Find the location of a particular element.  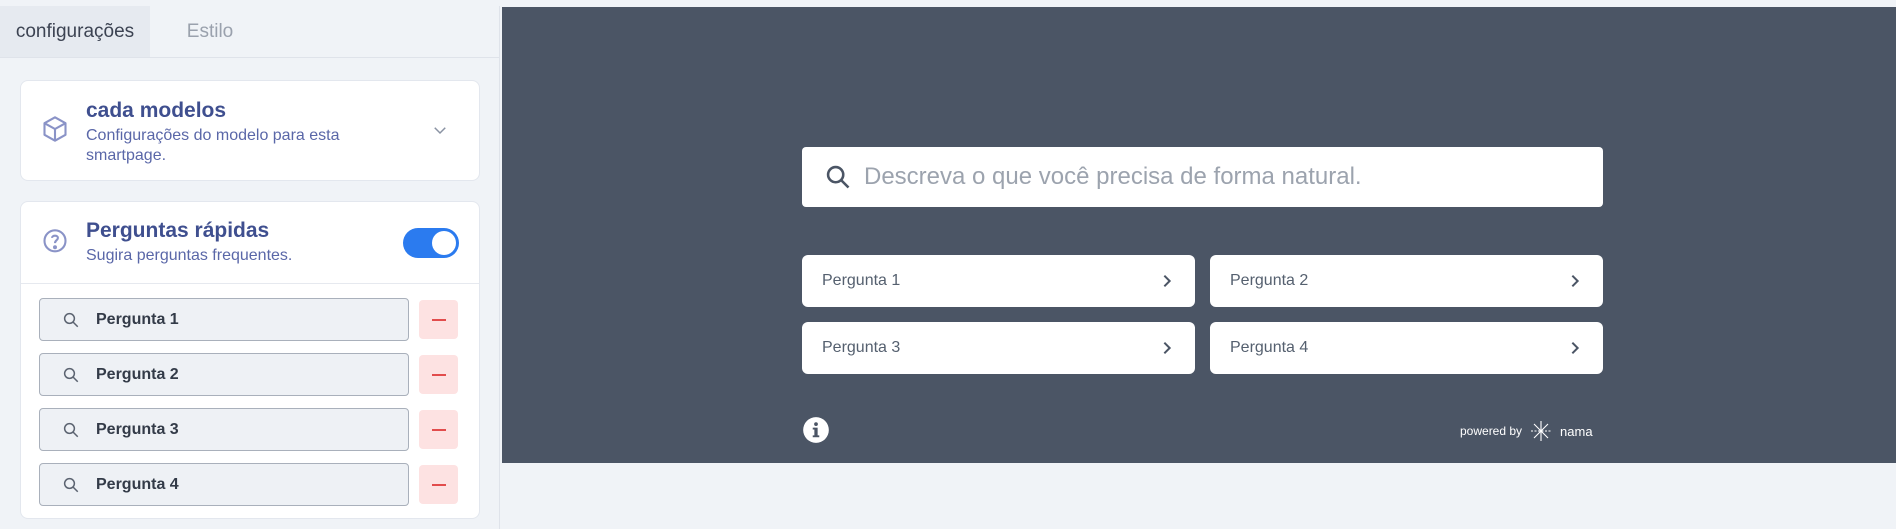

question-row: Pergunta 3 is located at coordinates (249, 429).